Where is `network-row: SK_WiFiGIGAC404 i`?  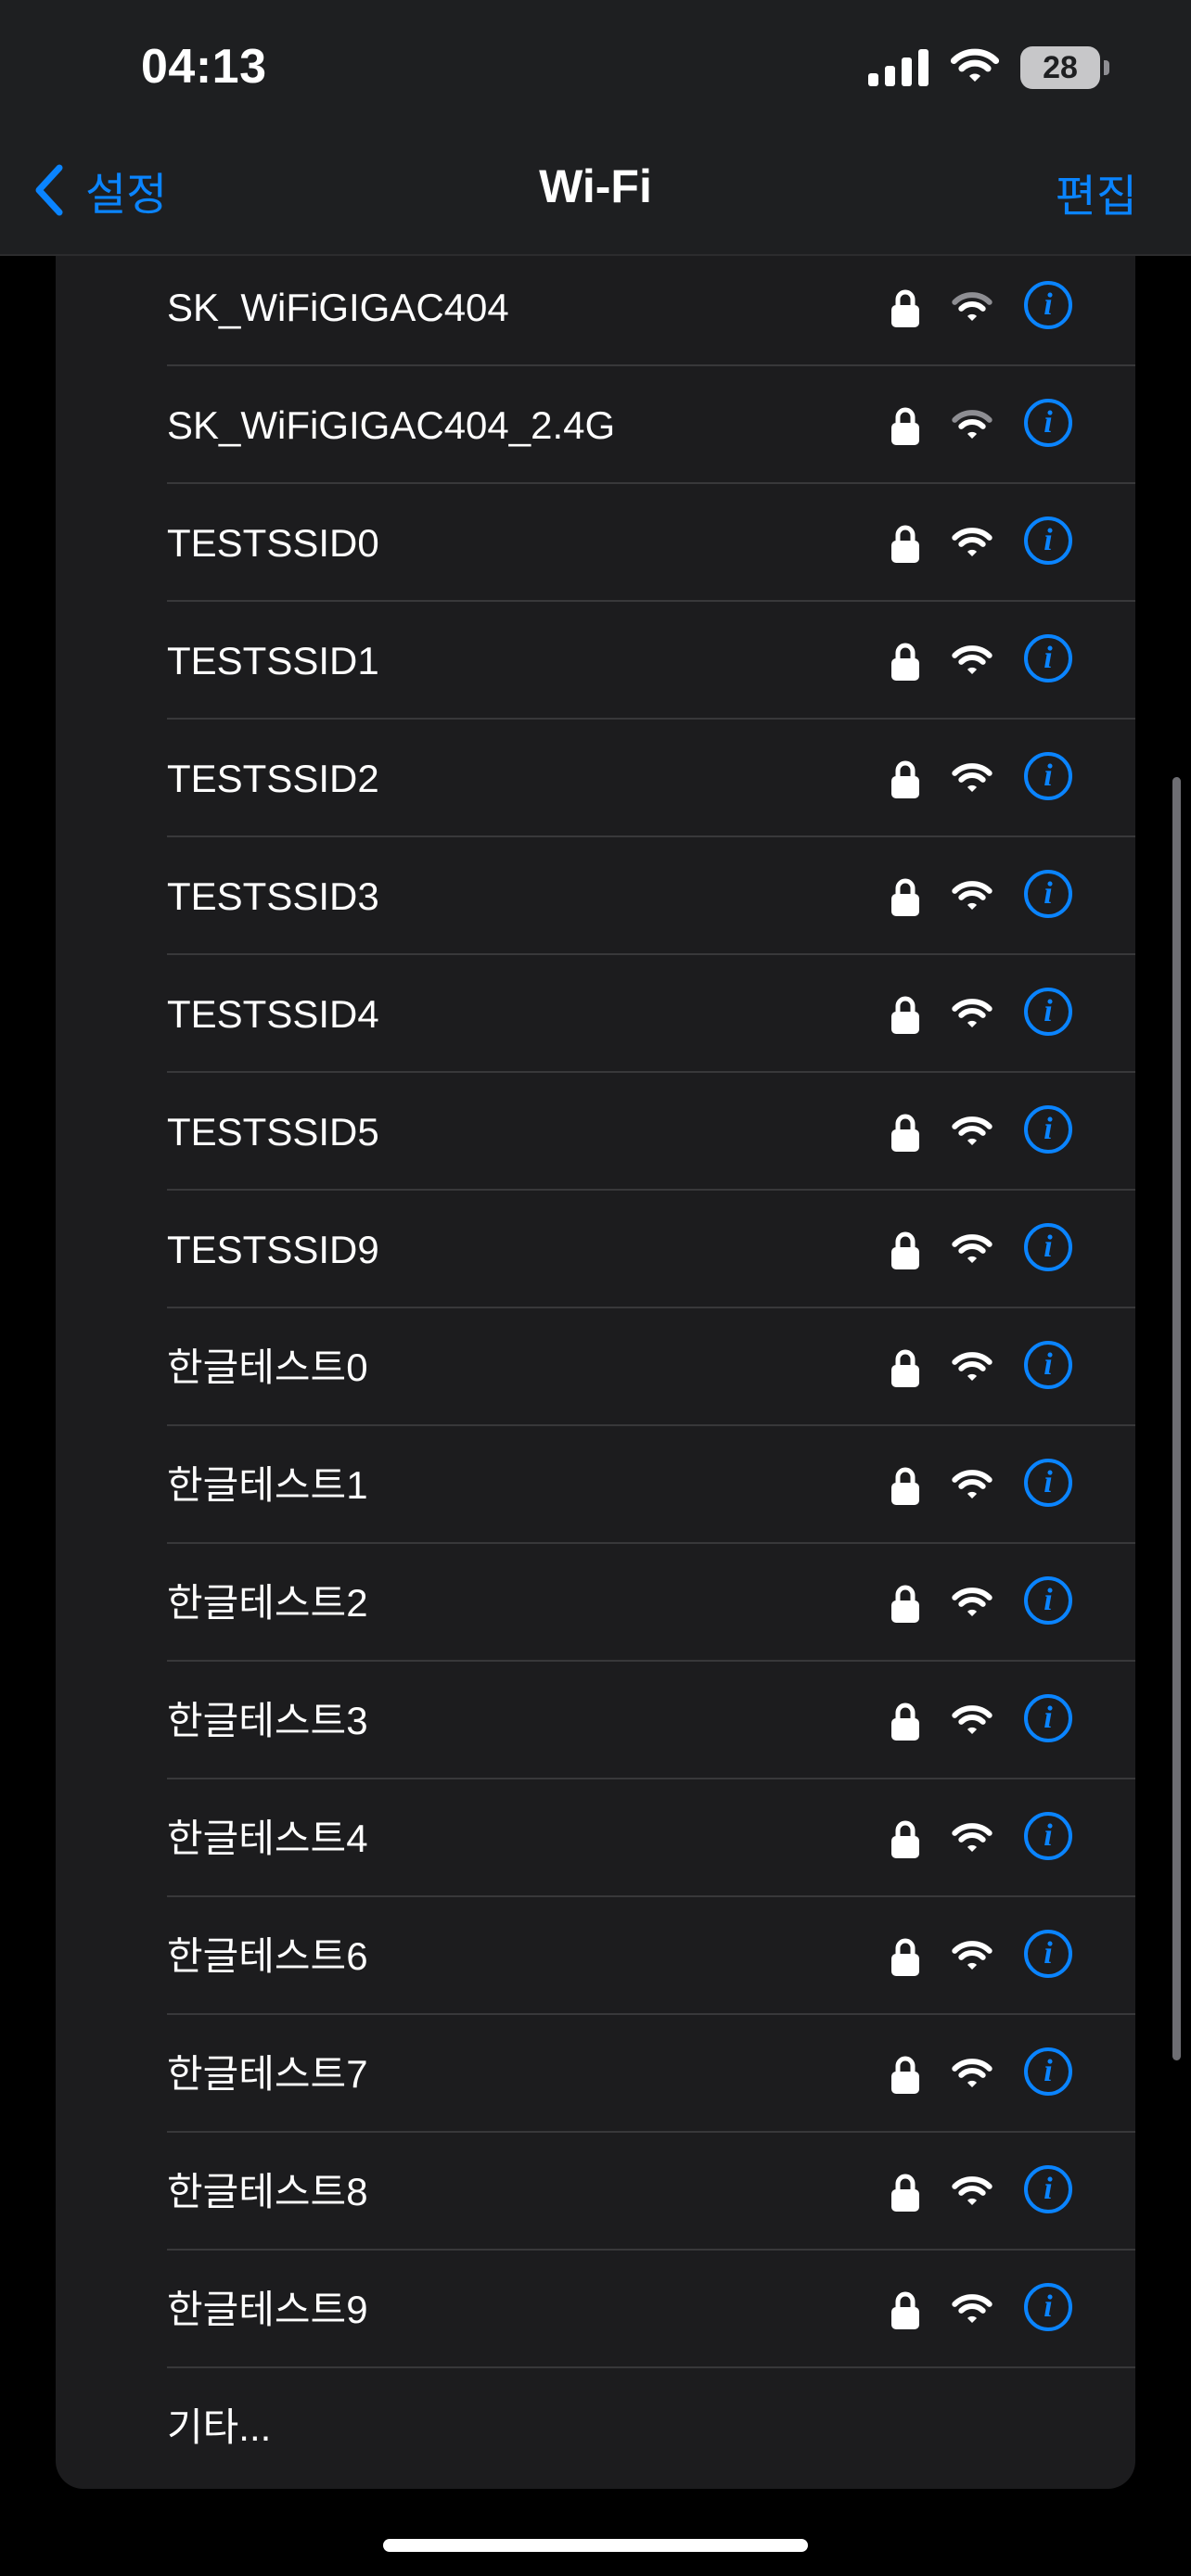
network-row: SK_WiFiGIGAC404 i is located at coordinates (595, 307).